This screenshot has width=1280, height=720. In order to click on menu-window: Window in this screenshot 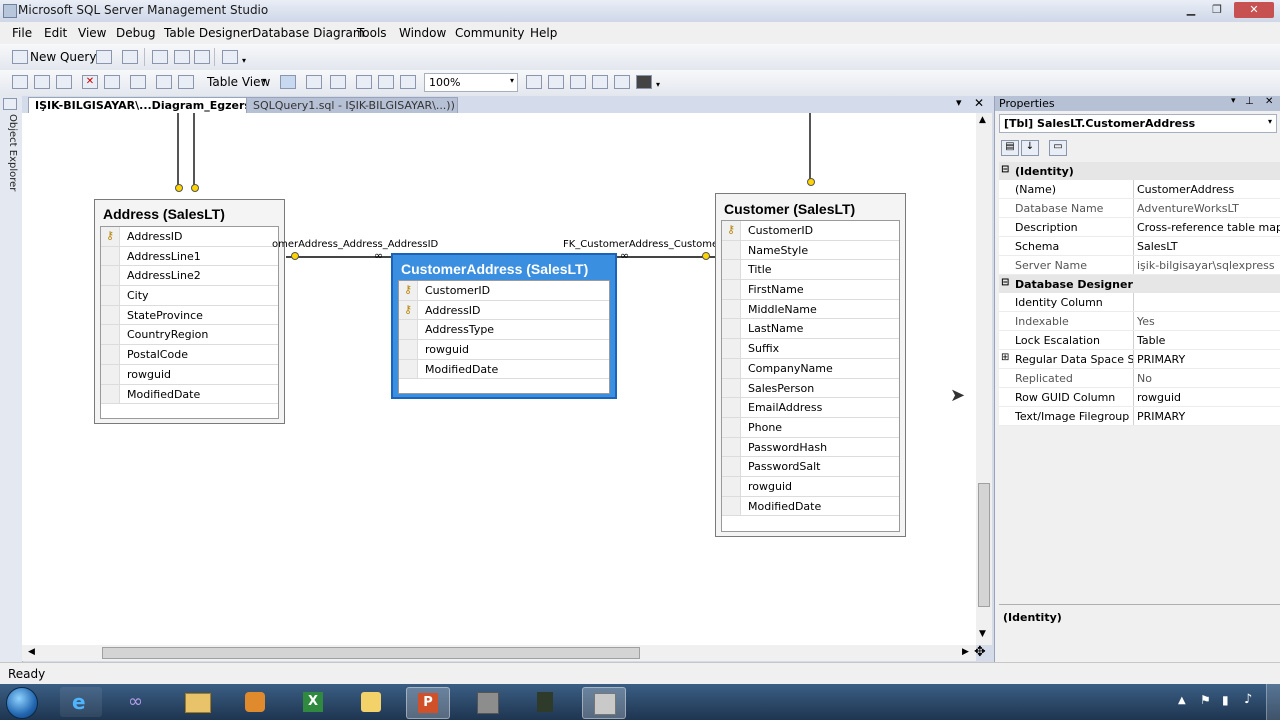, I will do `click(422, 33)`.